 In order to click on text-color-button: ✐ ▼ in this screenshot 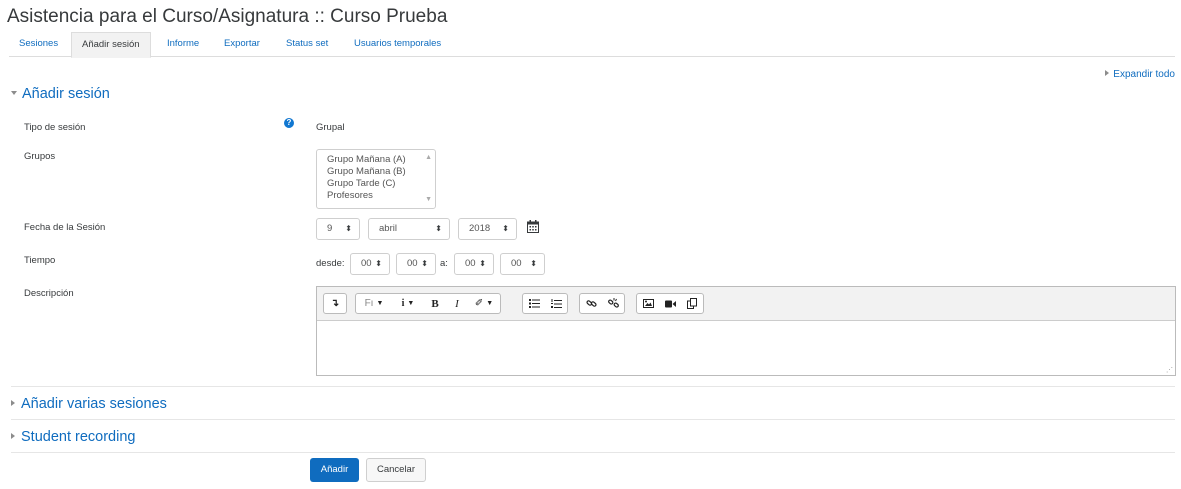, I will do `click(484, 303)`.